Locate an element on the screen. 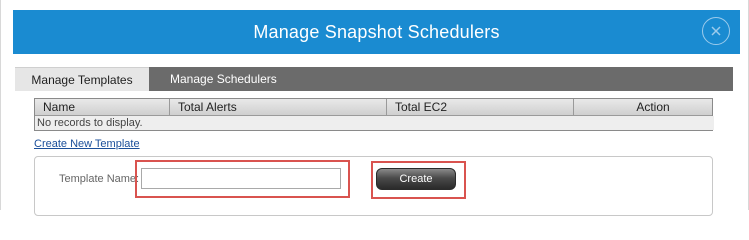 This screenshot has height=240, width=749. create-new-template-link: Create New Template is located at coordinates (87, 144).